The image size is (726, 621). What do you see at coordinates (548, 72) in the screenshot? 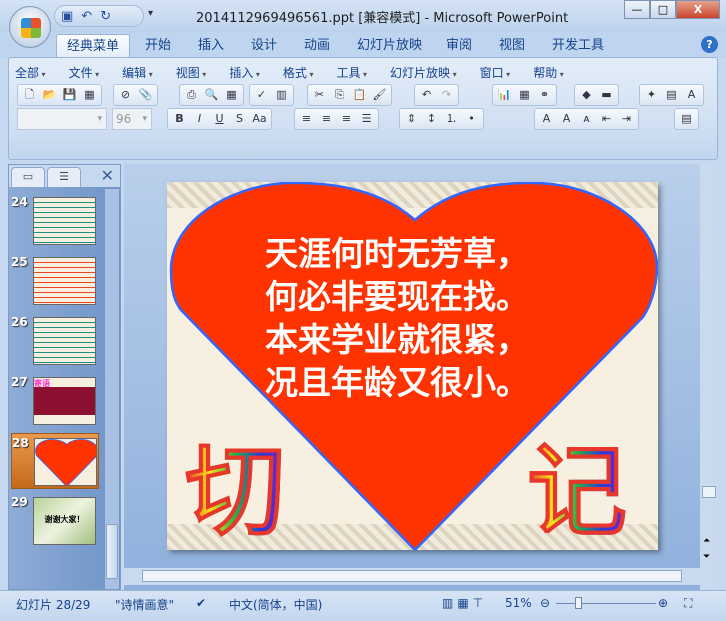
I see `menu-help: 帮助` at bounding box center [548, 72].